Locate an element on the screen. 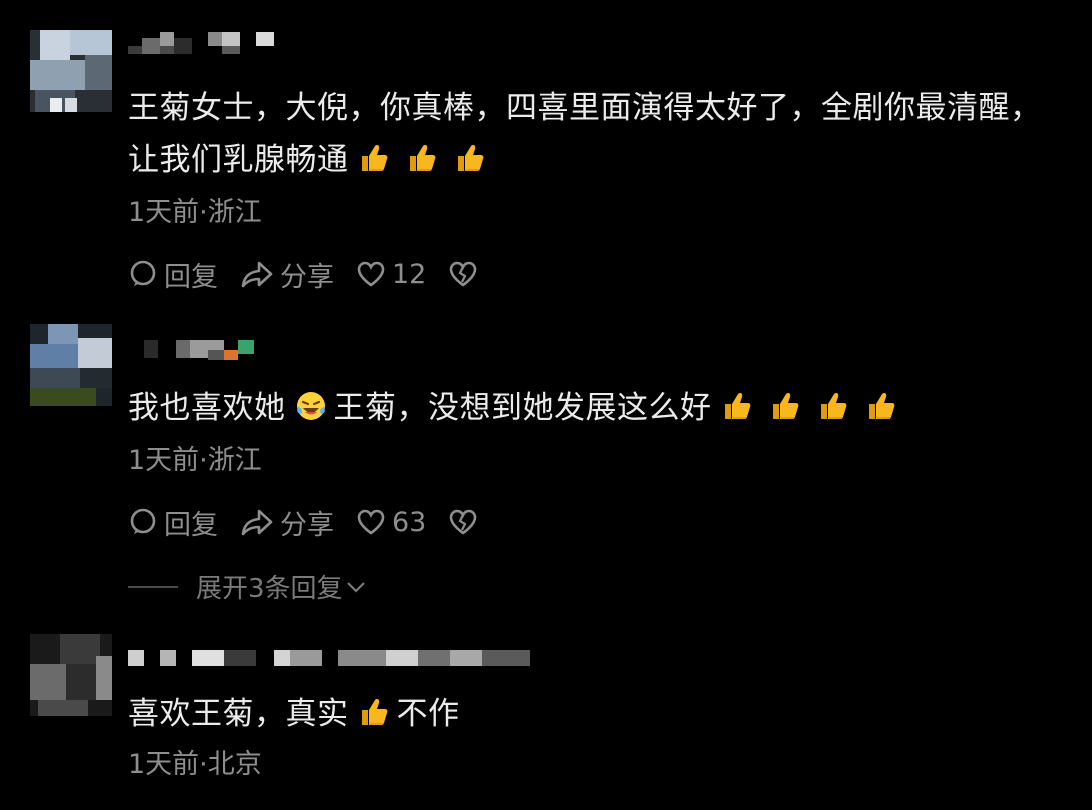 The width and height of the screenshot is (1092, 810). comment-body-continued: 王菊，没想到她发展这么好 is located at coordinates (522, 408).